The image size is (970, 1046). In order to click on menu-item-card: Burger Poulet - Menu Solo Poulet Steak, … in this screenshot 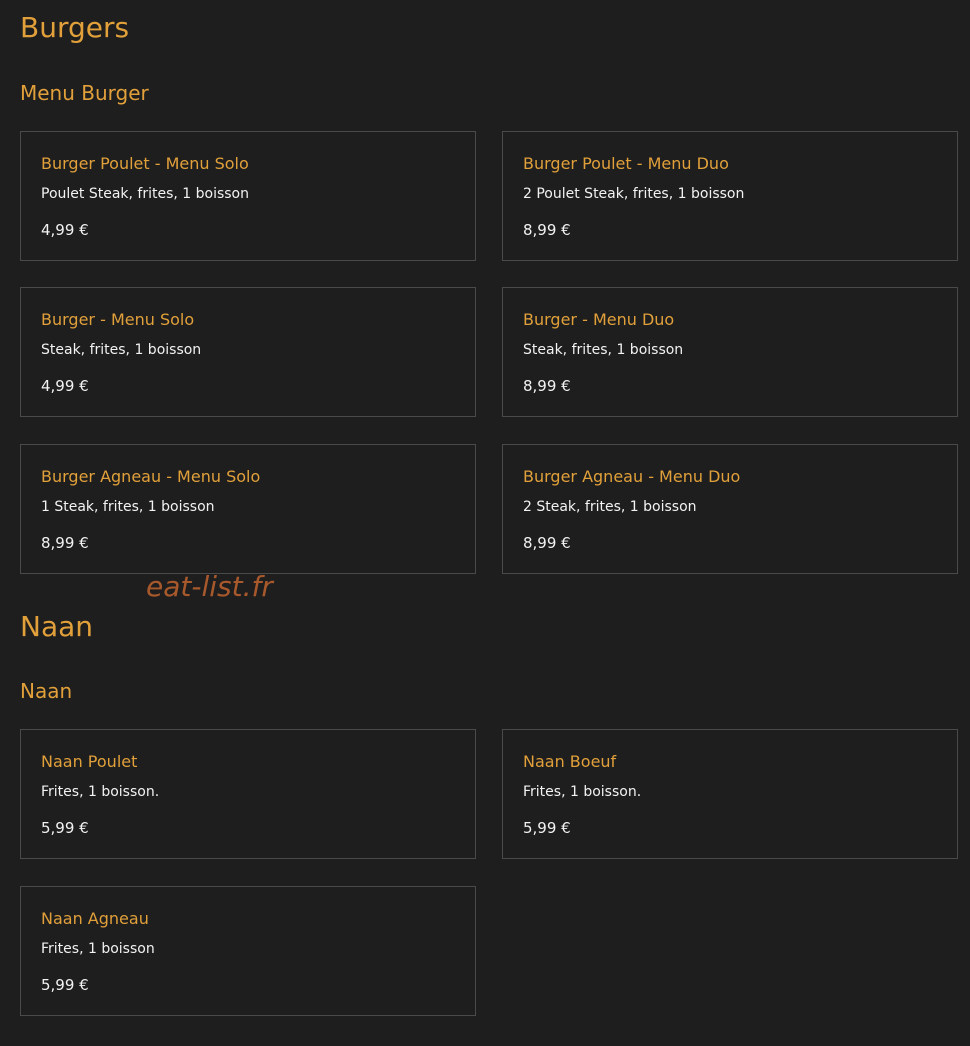, I will do `click(248, 196)`.